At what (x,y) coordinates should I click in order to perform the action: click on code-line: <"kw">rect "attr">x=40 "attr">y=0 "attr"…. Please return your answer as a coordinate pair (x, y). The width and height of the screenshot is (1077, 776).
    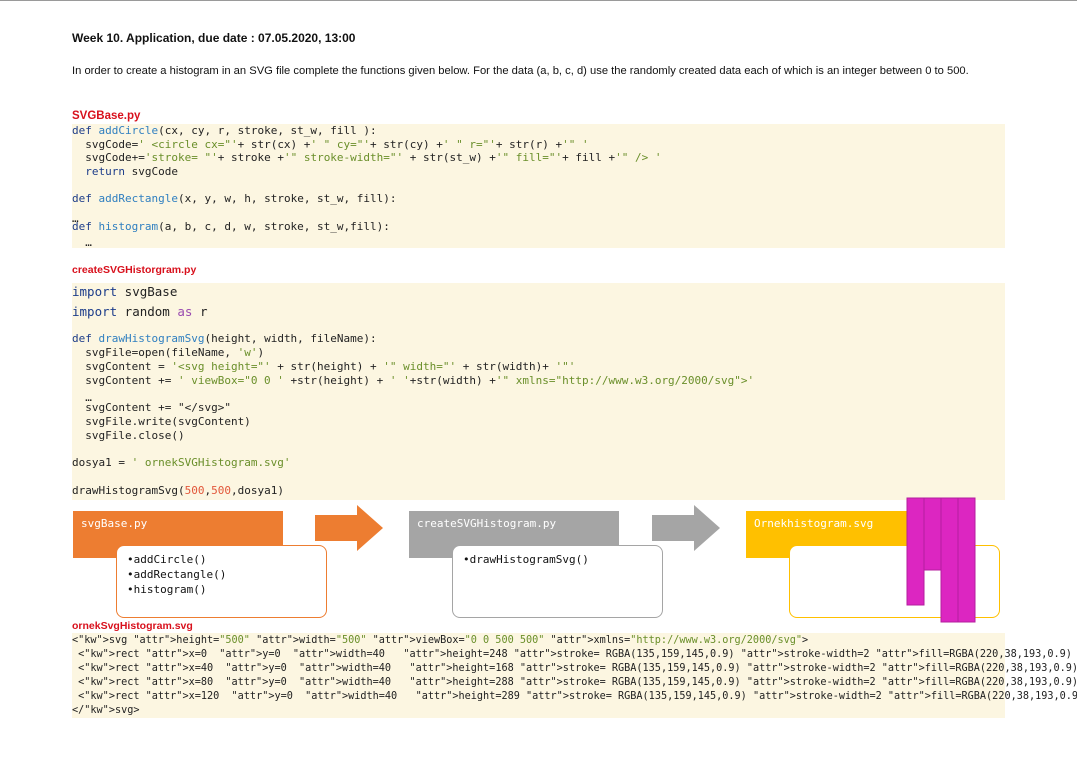
    Looking at the image, I should click on (574, 668).